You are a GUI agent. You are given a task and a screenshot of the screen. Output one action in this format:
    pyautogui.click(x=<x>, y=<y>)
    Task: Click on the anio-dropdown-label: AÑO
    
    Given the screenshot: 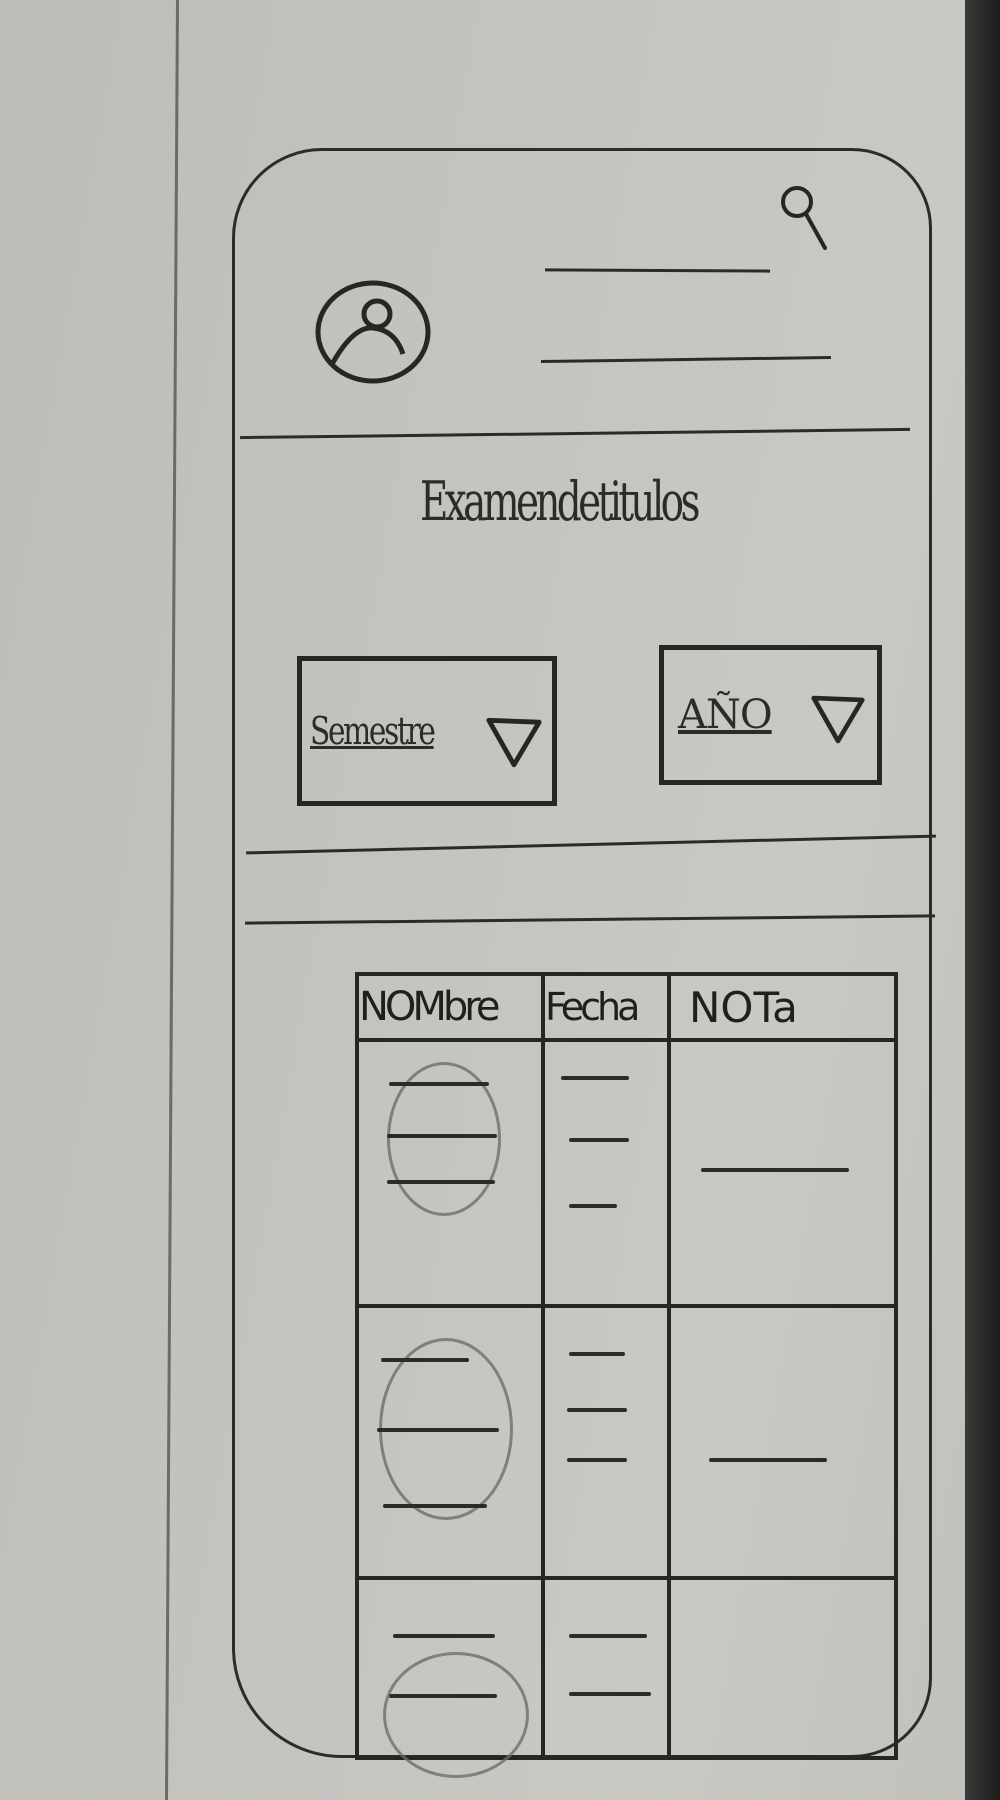 What is the action you would take?
    pyautogui.click(x=725, y=715)
    